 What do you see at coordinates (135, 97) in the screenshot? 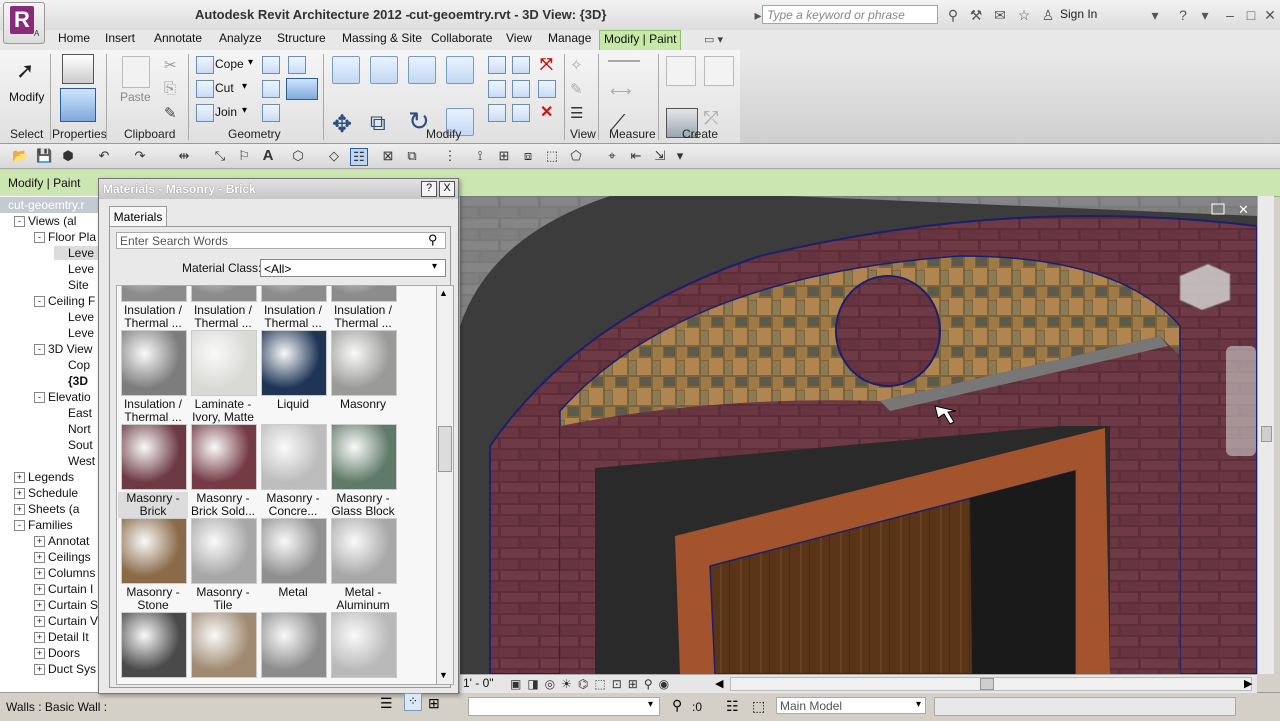
I see `paste-button: Paste` at bounding box center [135, 97].